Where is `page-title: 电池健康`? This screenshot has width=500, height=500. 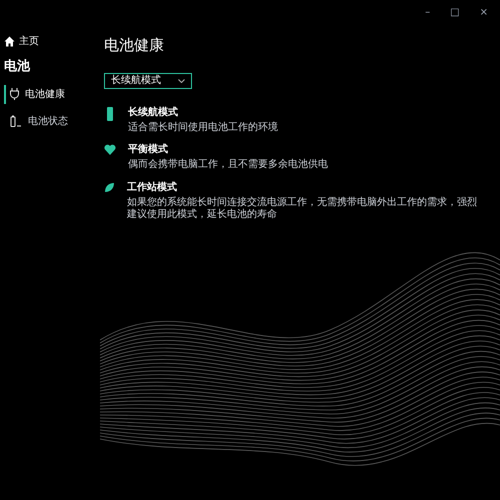 page-title: 电池健康 is located at coordinates (134, 45).